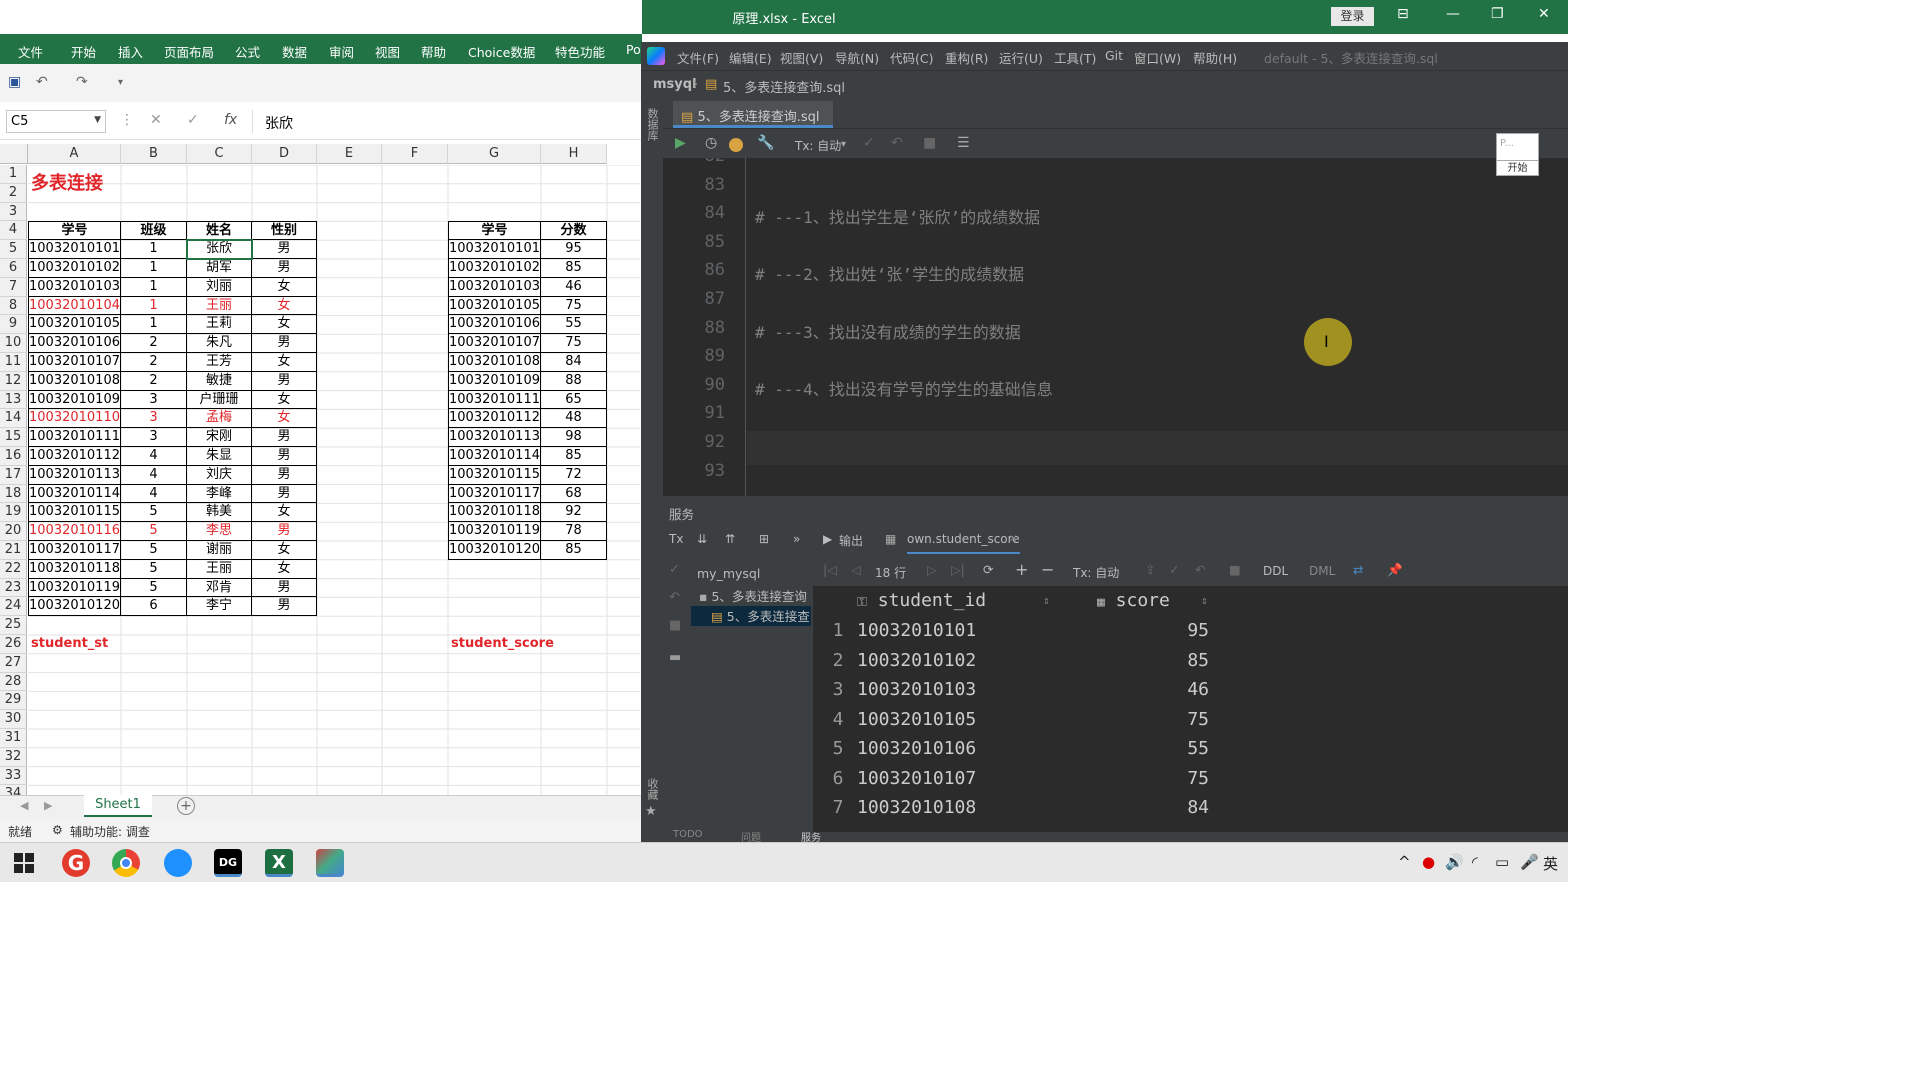 This screenshot has height=1080, width=1920. Describe the element at coordinates (219, 456) in the screenshot. I see `student-cell: 朱显` at that location.